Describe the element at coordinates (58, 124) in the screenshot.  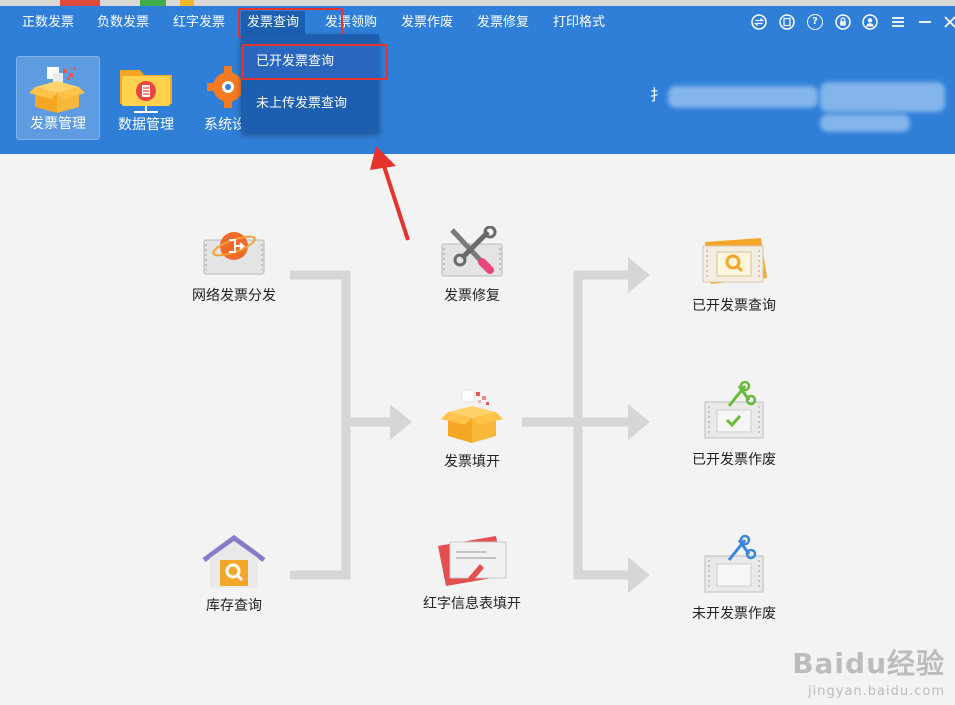
I see `toolbar-label: 发票管理` at that location.